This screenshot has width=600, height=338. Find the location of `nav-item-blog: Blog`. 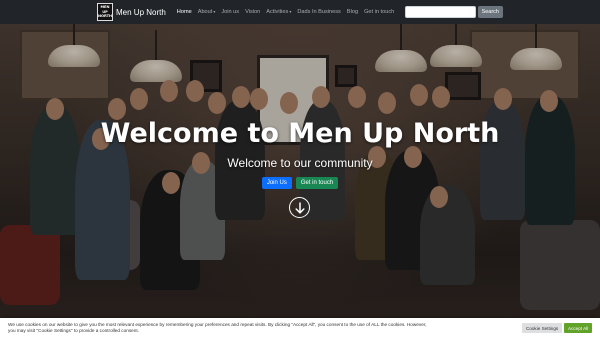

nav-item-blog: Blog is located at coordinates (352, 12).